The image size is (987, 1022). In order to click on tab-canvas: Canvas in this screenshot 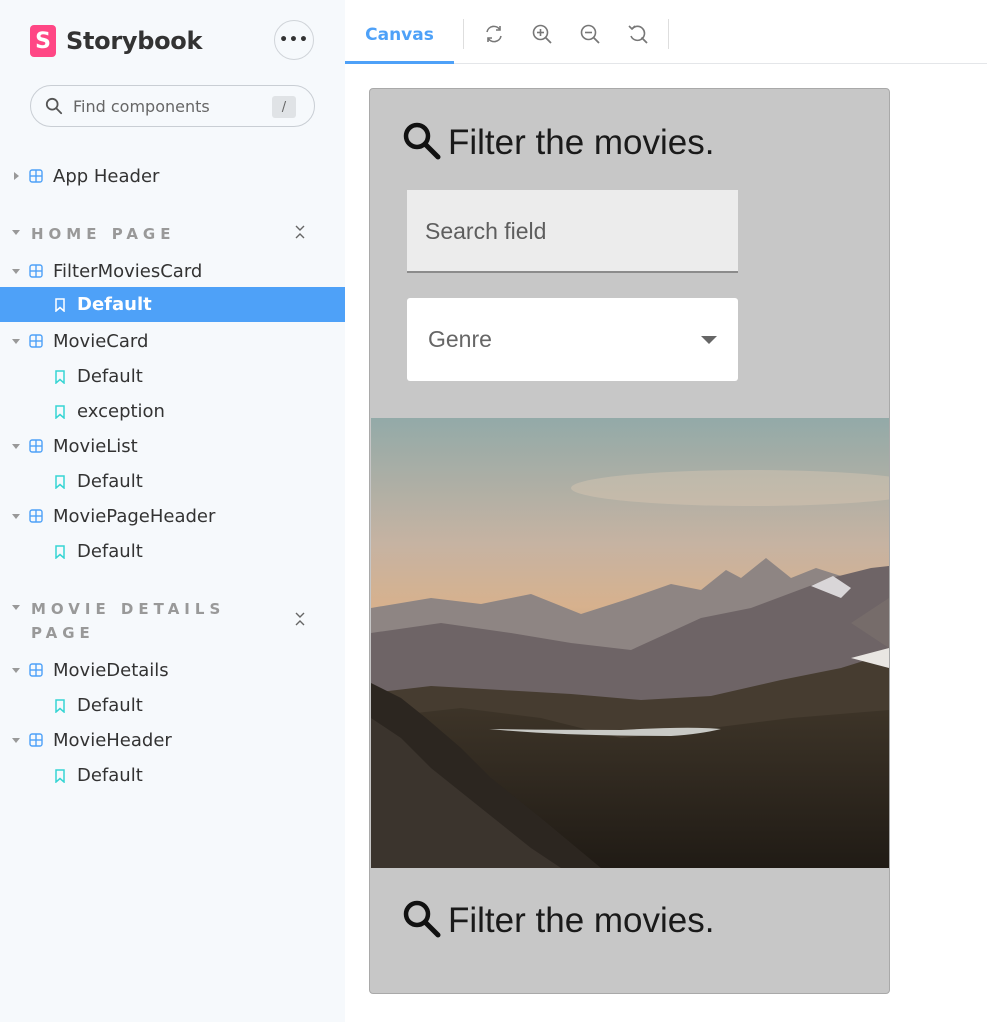, I will do `click(399, 34)`.